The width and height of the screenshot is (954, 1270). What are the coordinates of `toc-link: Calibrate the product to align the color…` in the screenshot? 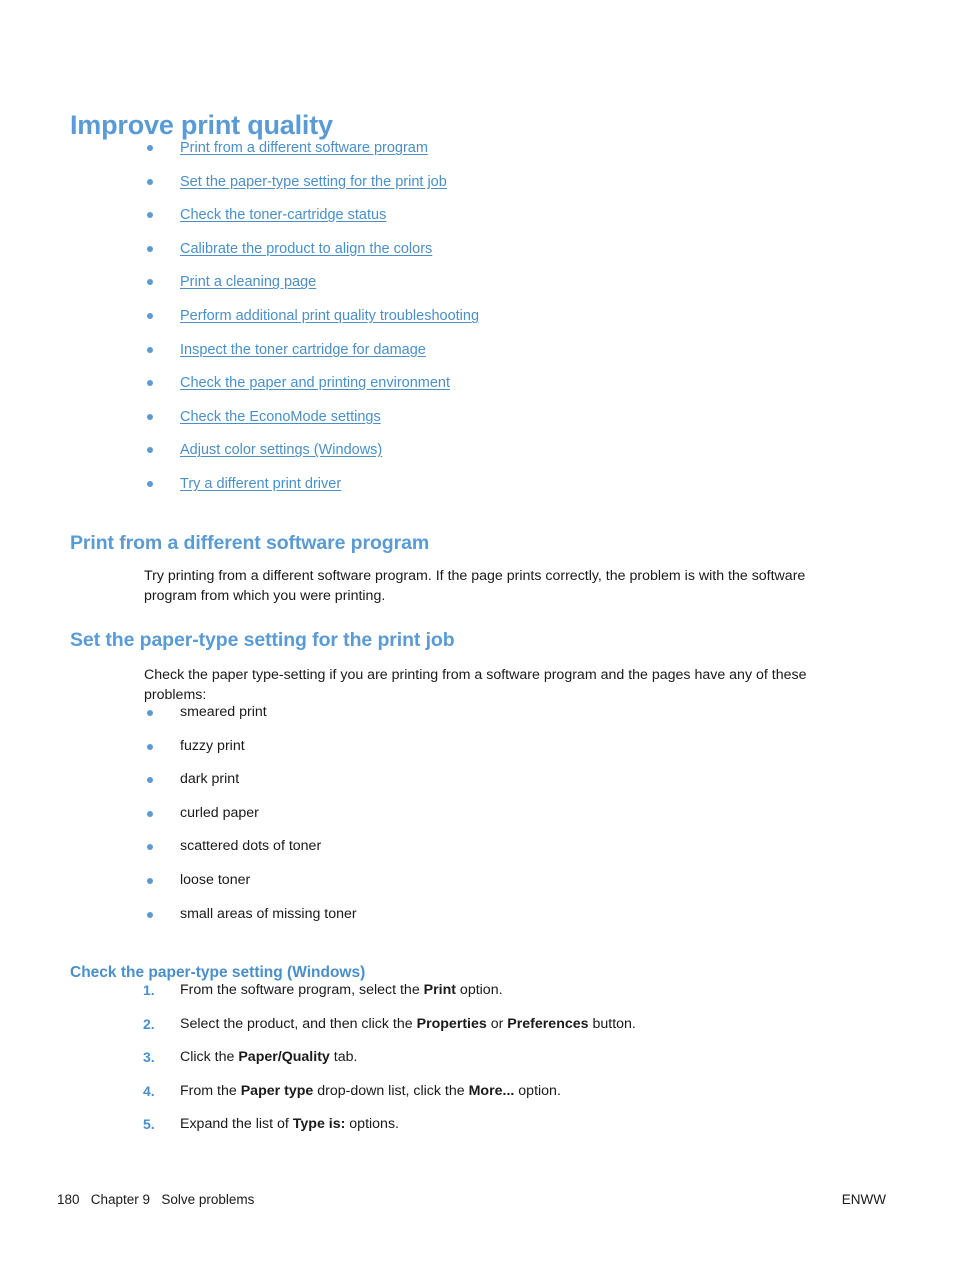 It's located at (306, 249).